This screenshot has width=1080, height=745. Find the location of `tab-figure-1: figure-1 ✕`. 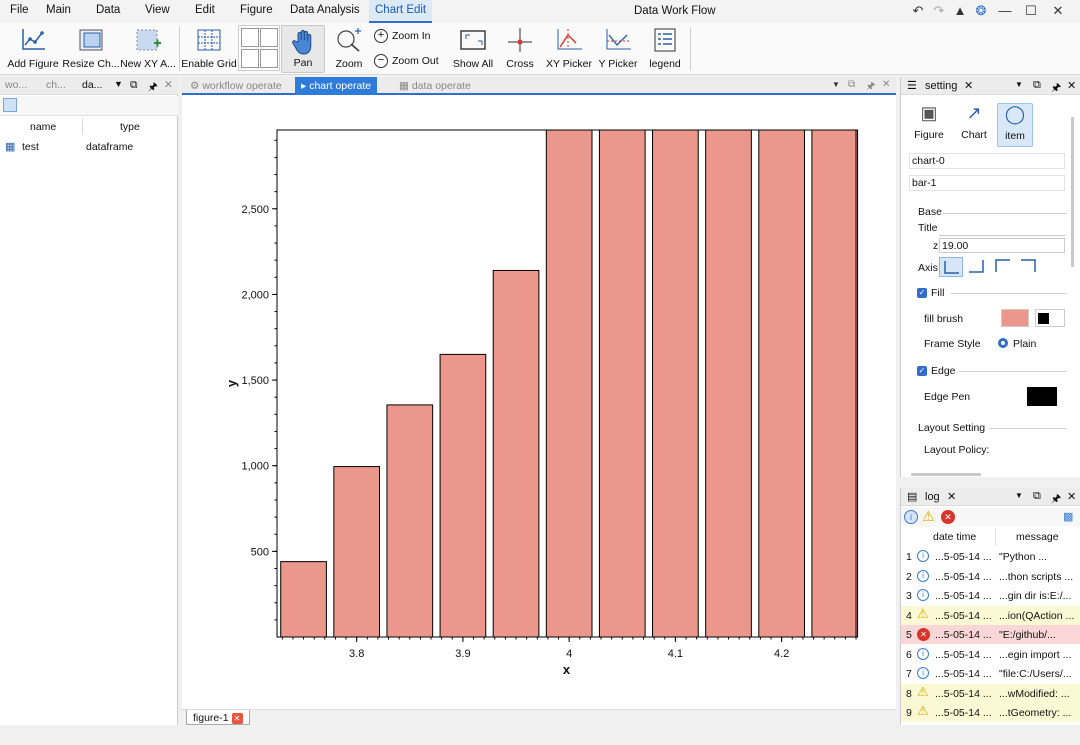

tab-figure-1: figure-1 ✕ is located at coordinates (218, 717).